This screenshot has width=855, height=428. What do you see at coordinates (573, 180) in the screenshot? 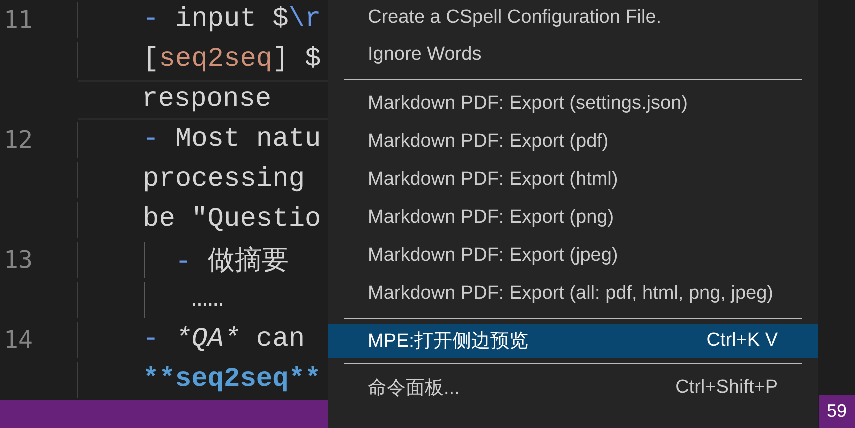
I see `menu-item: Markdown PDF: Export (html)` at bounding box center [573, 180].